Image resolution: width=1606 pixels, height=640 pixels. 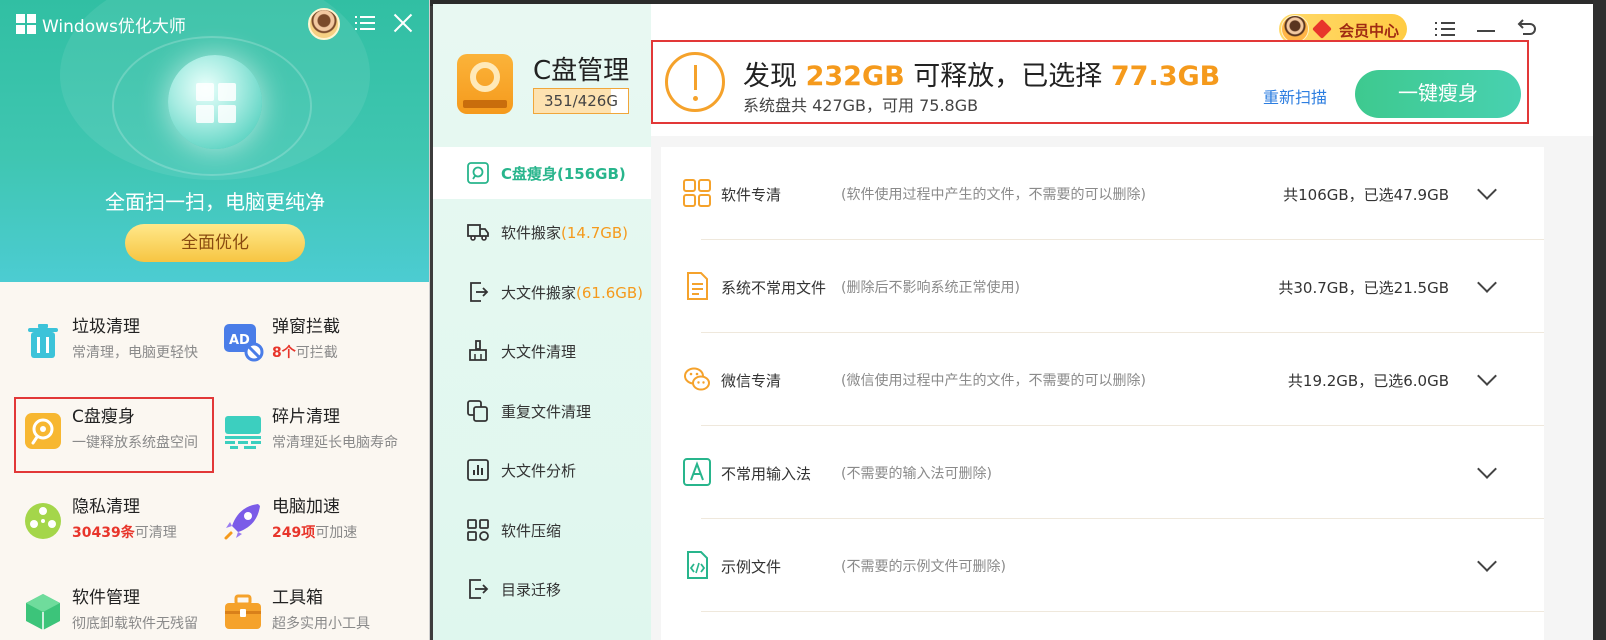 What do you see at coordinates (478, 350) in the screenshot?
I see `broom-icon` at bounding box center [478, 350].